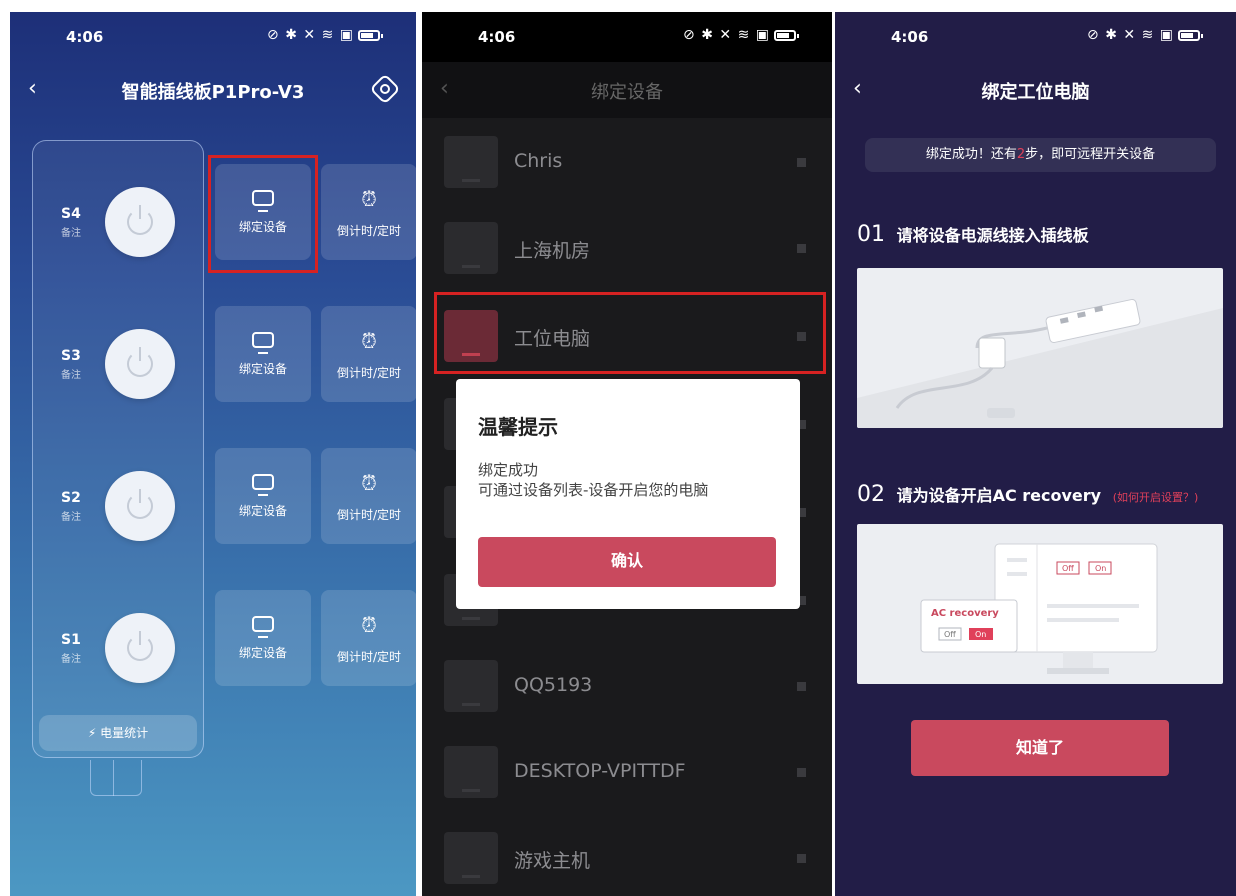 The image size is (1236, 896). What do you see at coordinates (508, 470) in the screenshot?
I see `dialog-message-line1: 绑定成功` at bounding box center [508, 470].